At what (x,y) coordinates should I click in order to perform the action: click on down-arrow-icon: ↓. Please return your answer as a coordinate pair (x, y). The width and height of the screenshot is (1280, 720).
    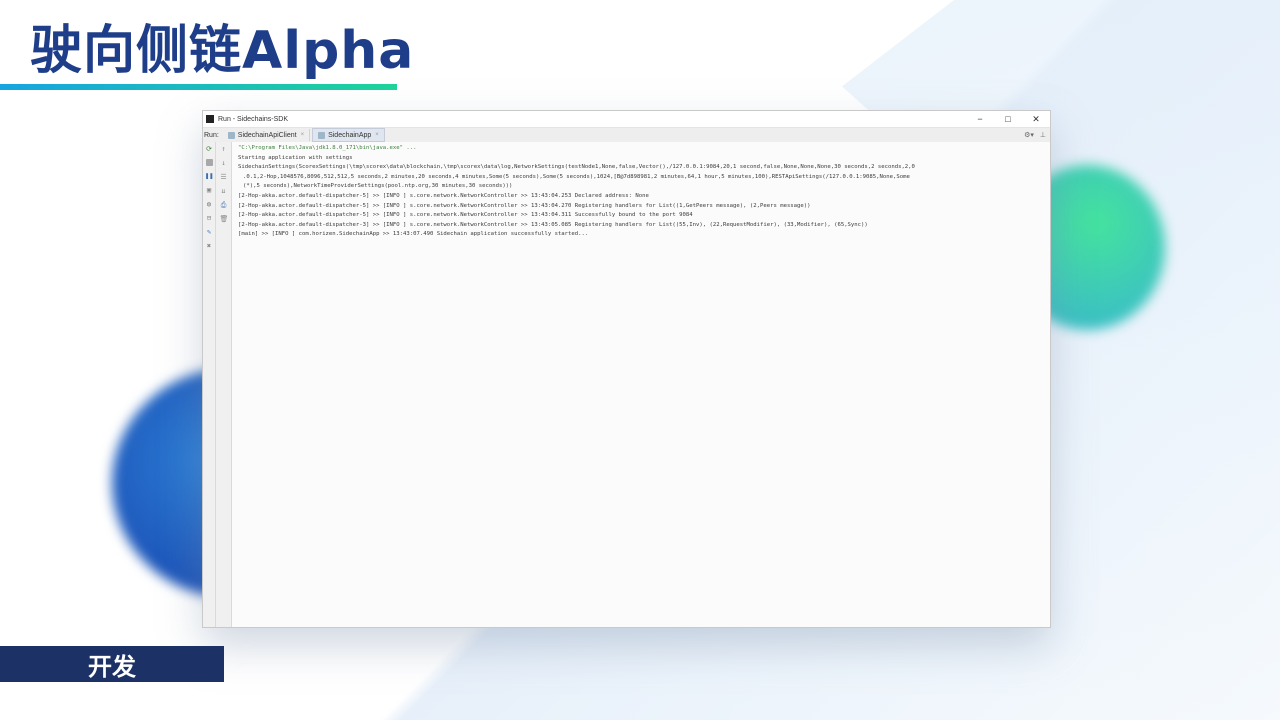
    Looking at the image, I should click on (224, 163).